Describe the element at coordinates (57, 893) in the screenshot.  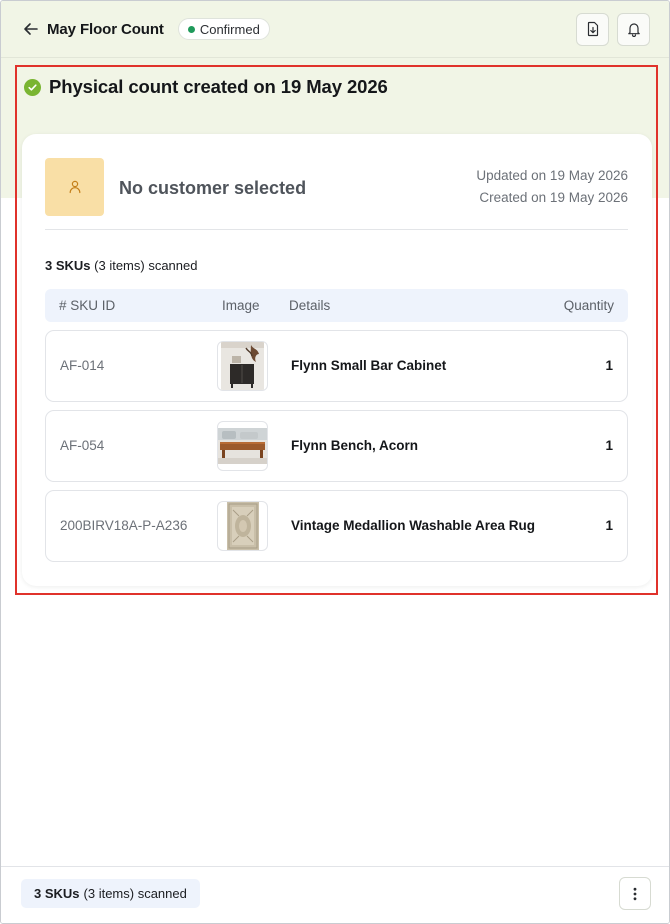
I see `footer-scan-count: 3 SKUs` at that location.